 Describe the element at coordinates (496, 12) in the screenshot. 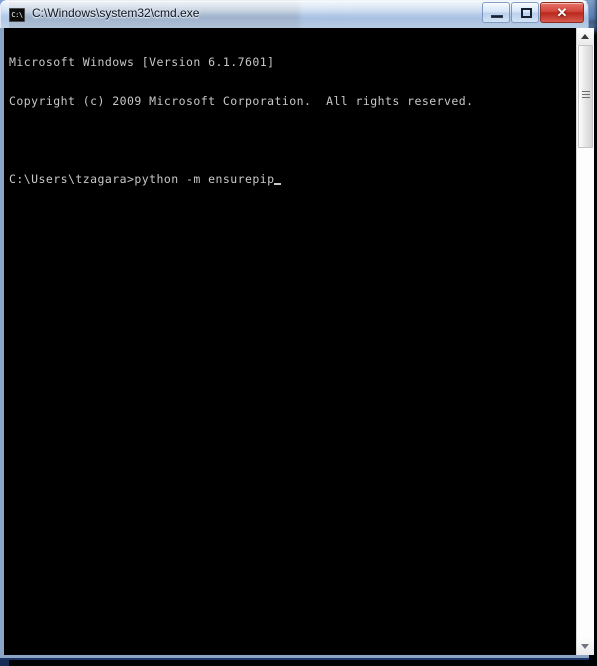

I see `minimize-button` at that location.